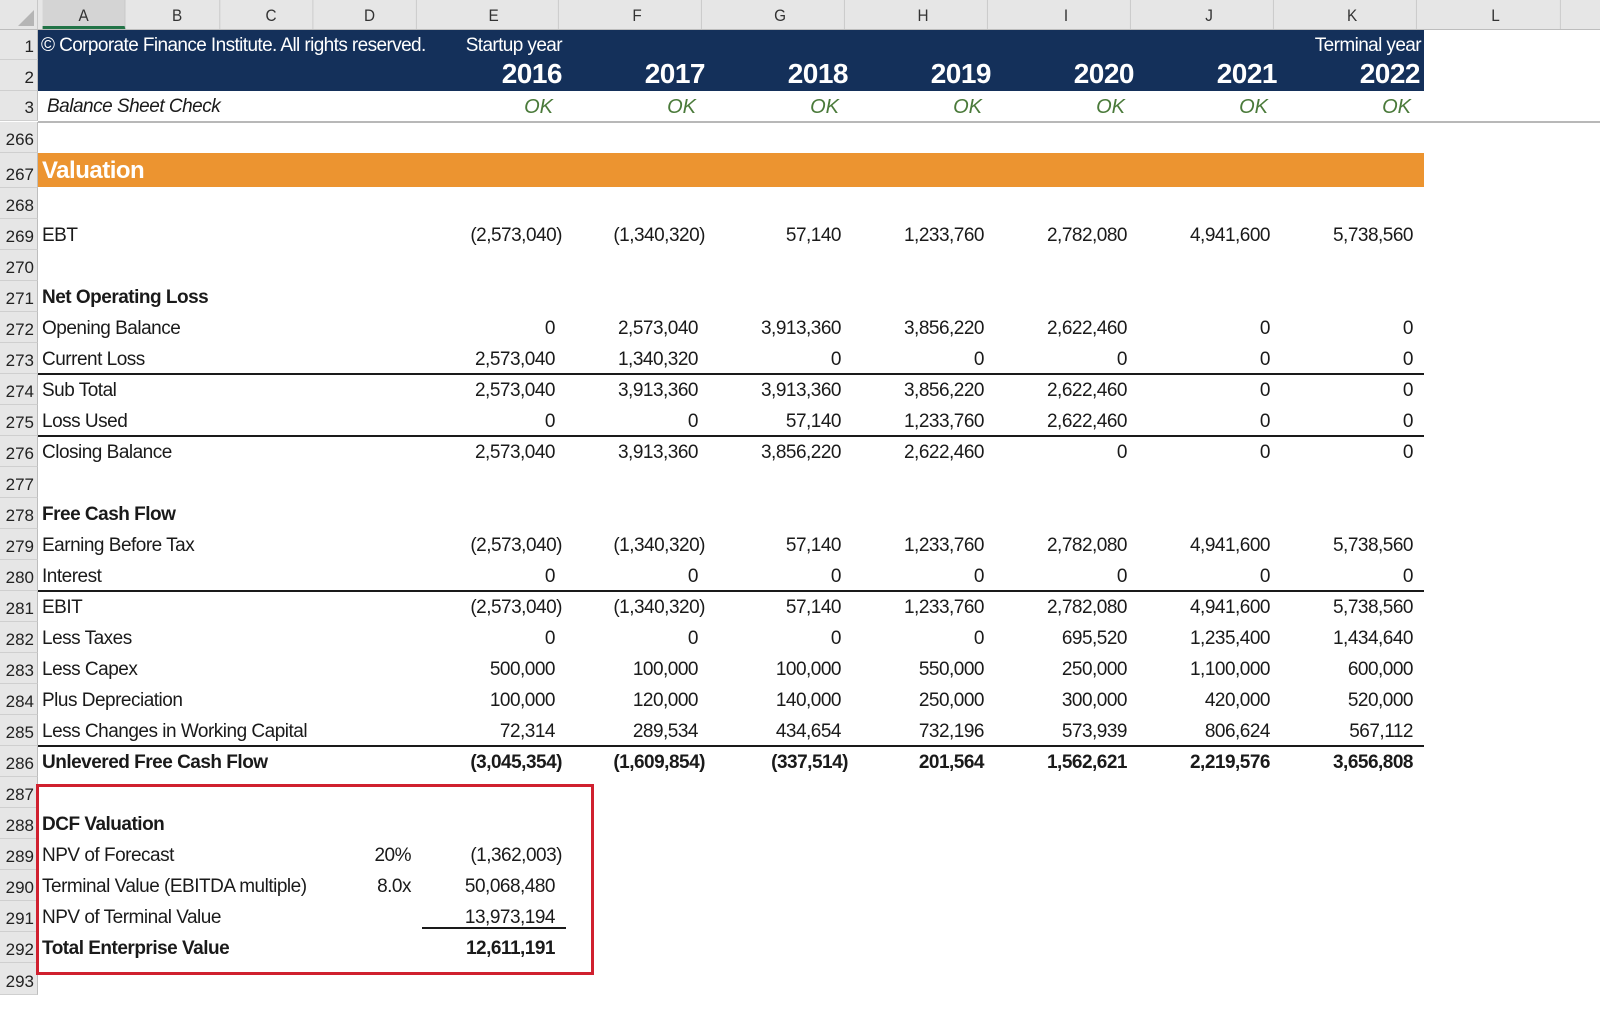 The image size is (1600, 1015). I want to click on row-header-279: 279, so click(19, 544).